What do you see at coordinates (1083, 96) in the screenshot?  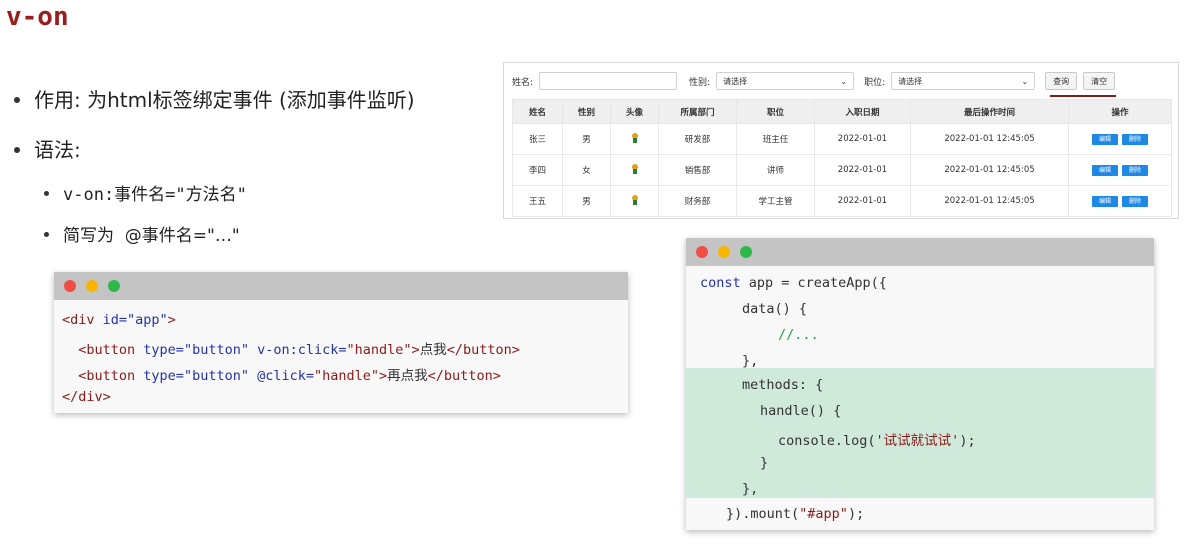 I see `accent-underline` at bounding box center [1083, 96].